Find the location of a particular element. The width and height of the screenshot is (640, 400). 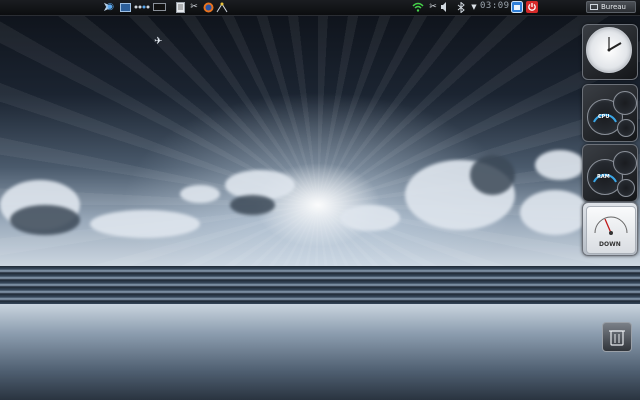

power-icon is located at coordinates (532, 7).